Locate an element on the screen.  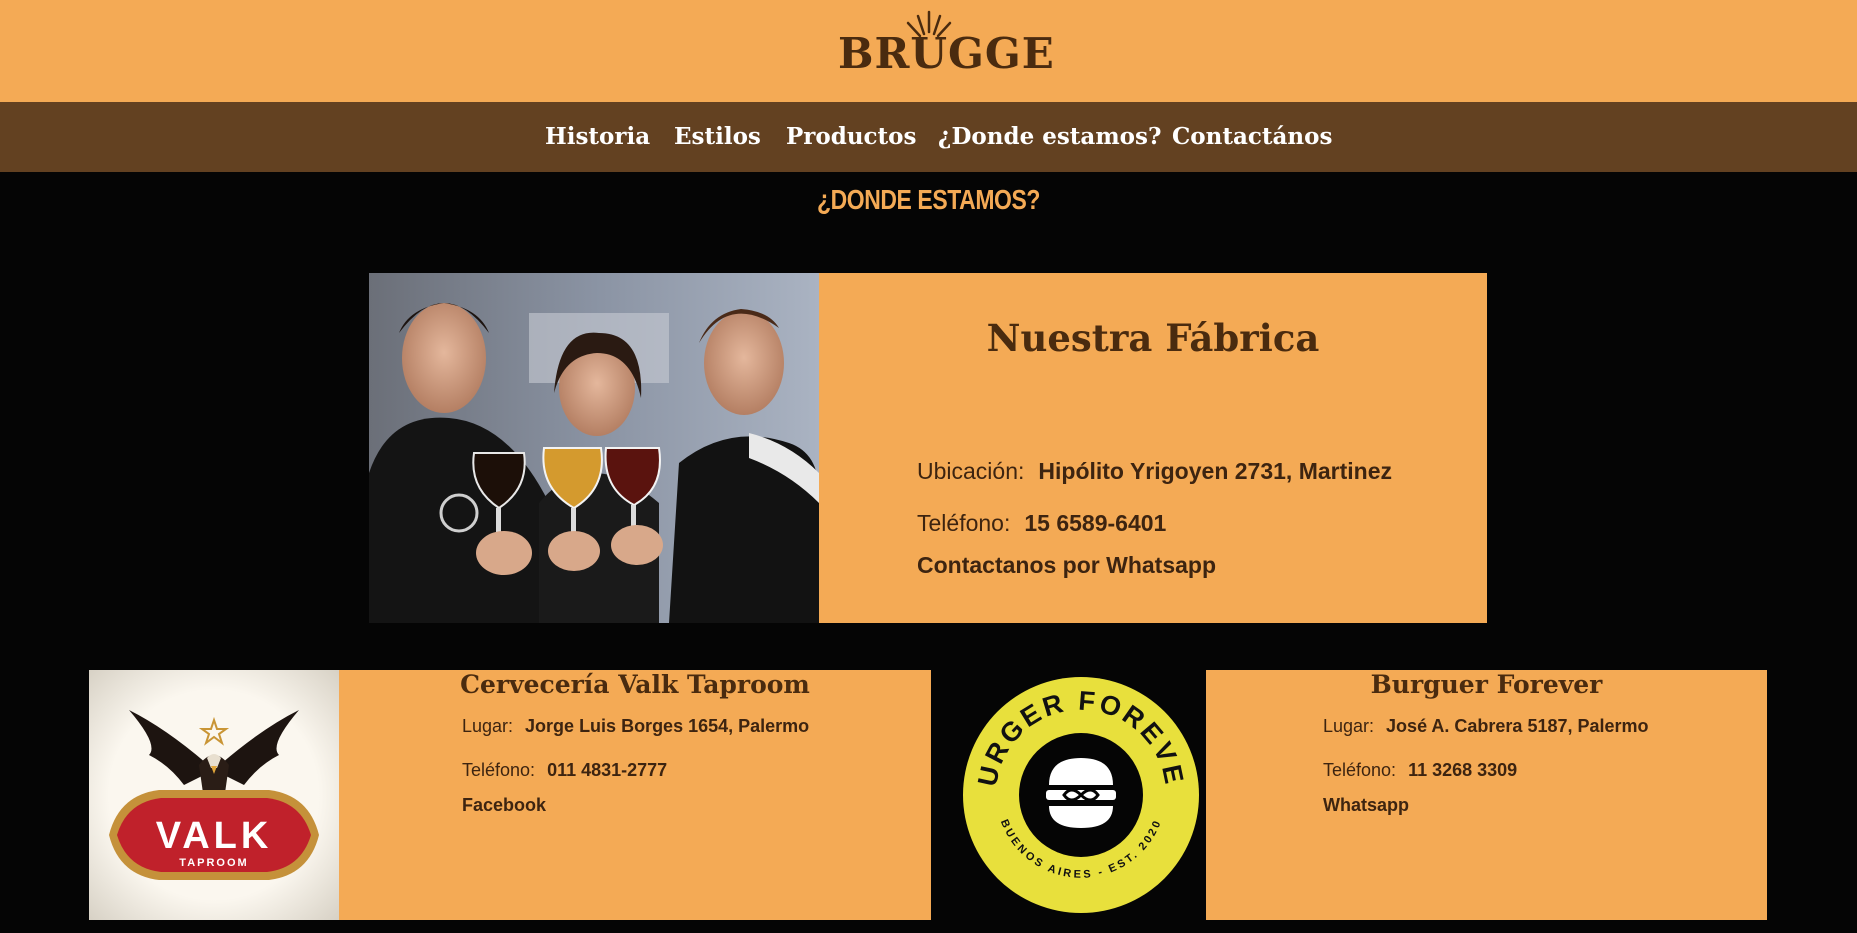
phone-value: 011 4831-2777 is located at coordinates (607, 770).